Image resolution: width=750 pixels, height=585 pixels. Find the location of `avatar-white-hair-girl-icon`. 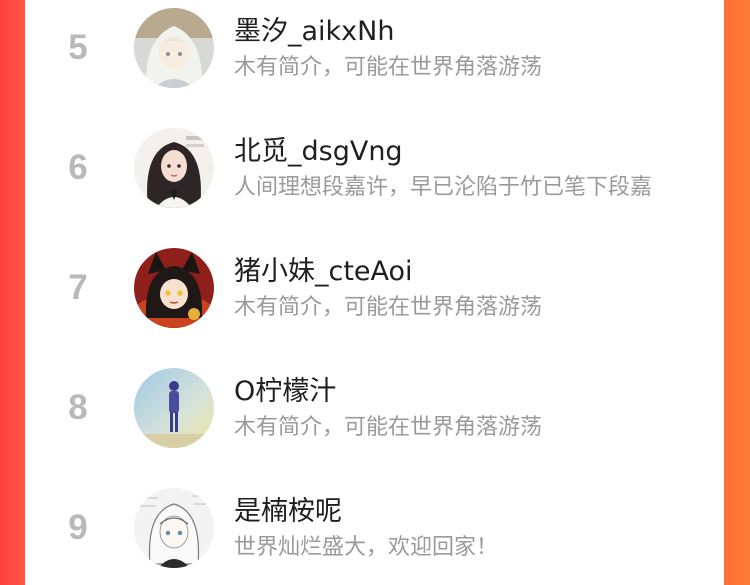

avatar-white-hair-girl-icon is located at coordinates (174, 48).